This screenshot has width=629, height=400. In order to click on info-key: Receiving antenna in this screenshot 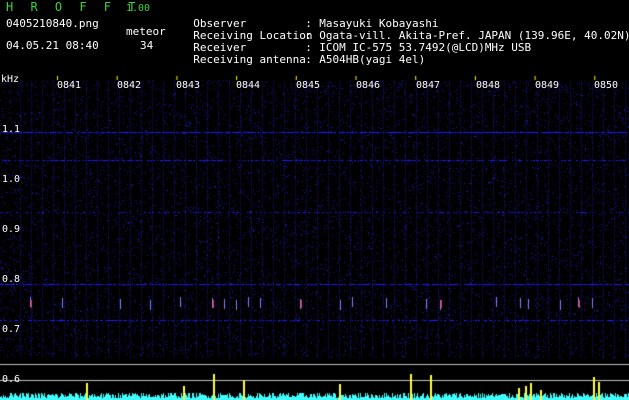, I will do `click(249, 59)`.